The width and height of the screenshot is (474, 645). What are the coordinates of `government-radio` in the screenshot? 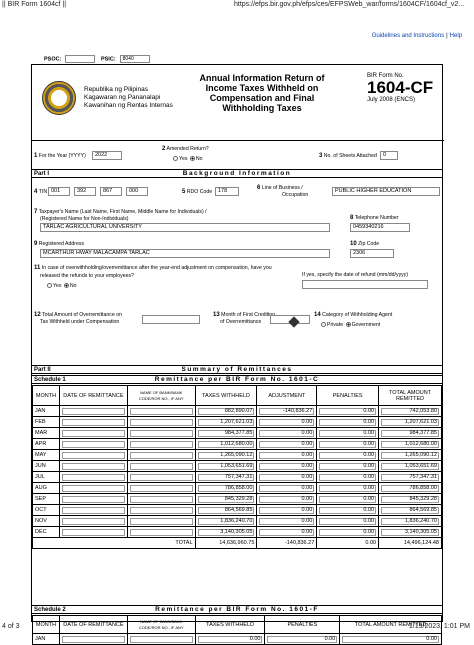 It's located at (348, 325).